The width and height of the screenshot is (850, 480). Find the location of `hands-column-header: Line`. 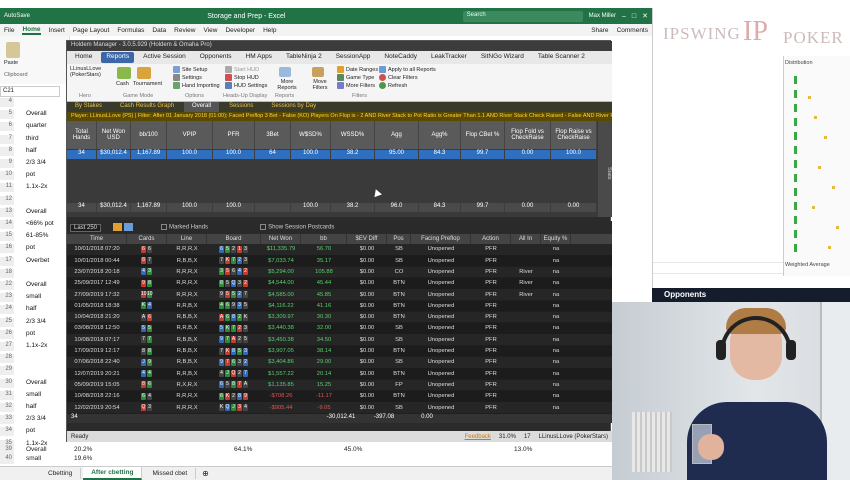

hands-column-header: Line is located at coordinates (187, 239).